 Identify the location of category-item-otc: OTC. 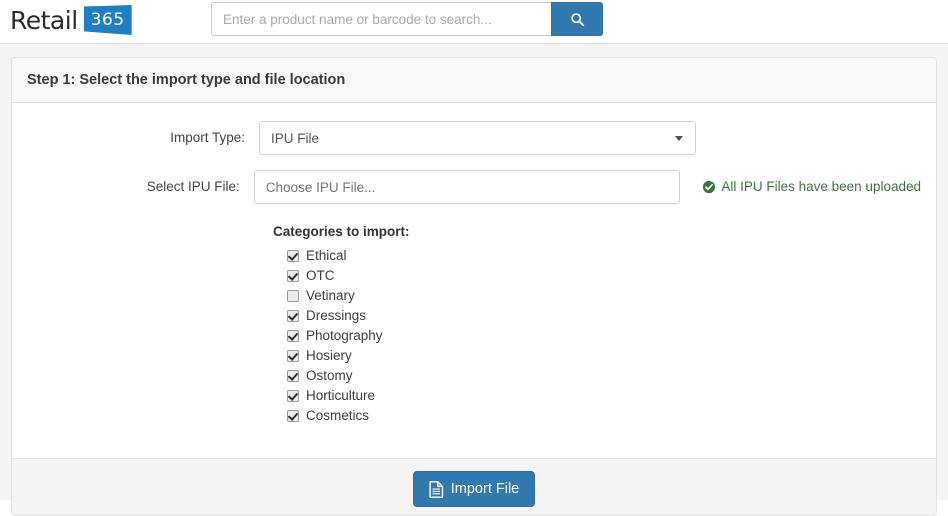
(597, 276).